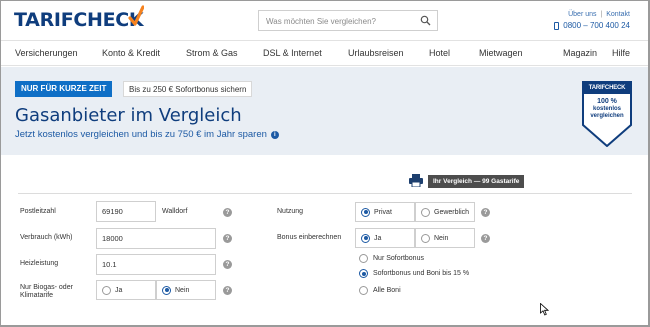 This screenshot has width=650, height=327. I want to click on postcode-label: Postleitzahl, so click(38, 211).